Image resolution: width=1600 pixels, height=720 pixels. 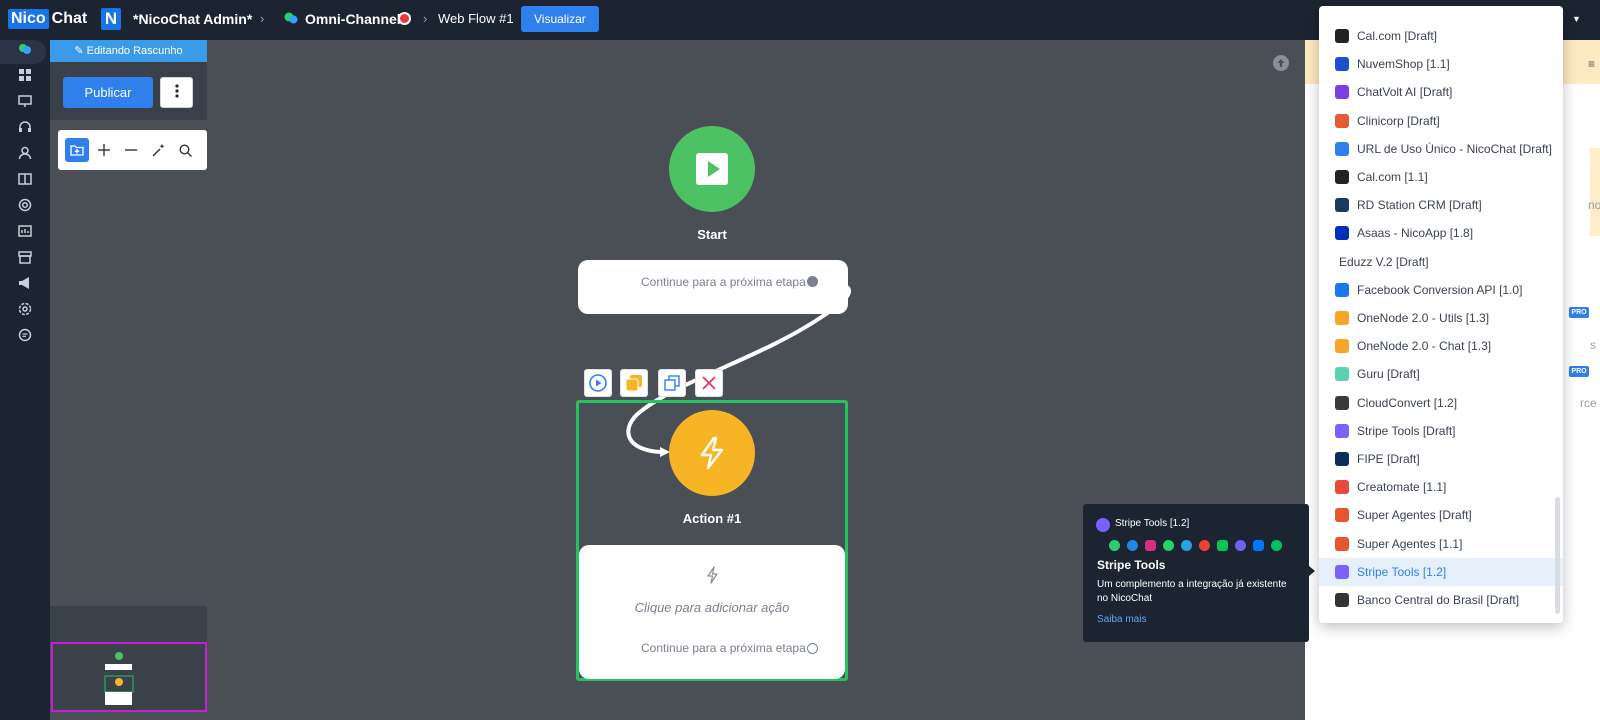 What do you see at coordinates (1392, 177) in the screenshot?
I see `integration-item-label: Cal.com [1.1]` at bounding box center [1392, 177].